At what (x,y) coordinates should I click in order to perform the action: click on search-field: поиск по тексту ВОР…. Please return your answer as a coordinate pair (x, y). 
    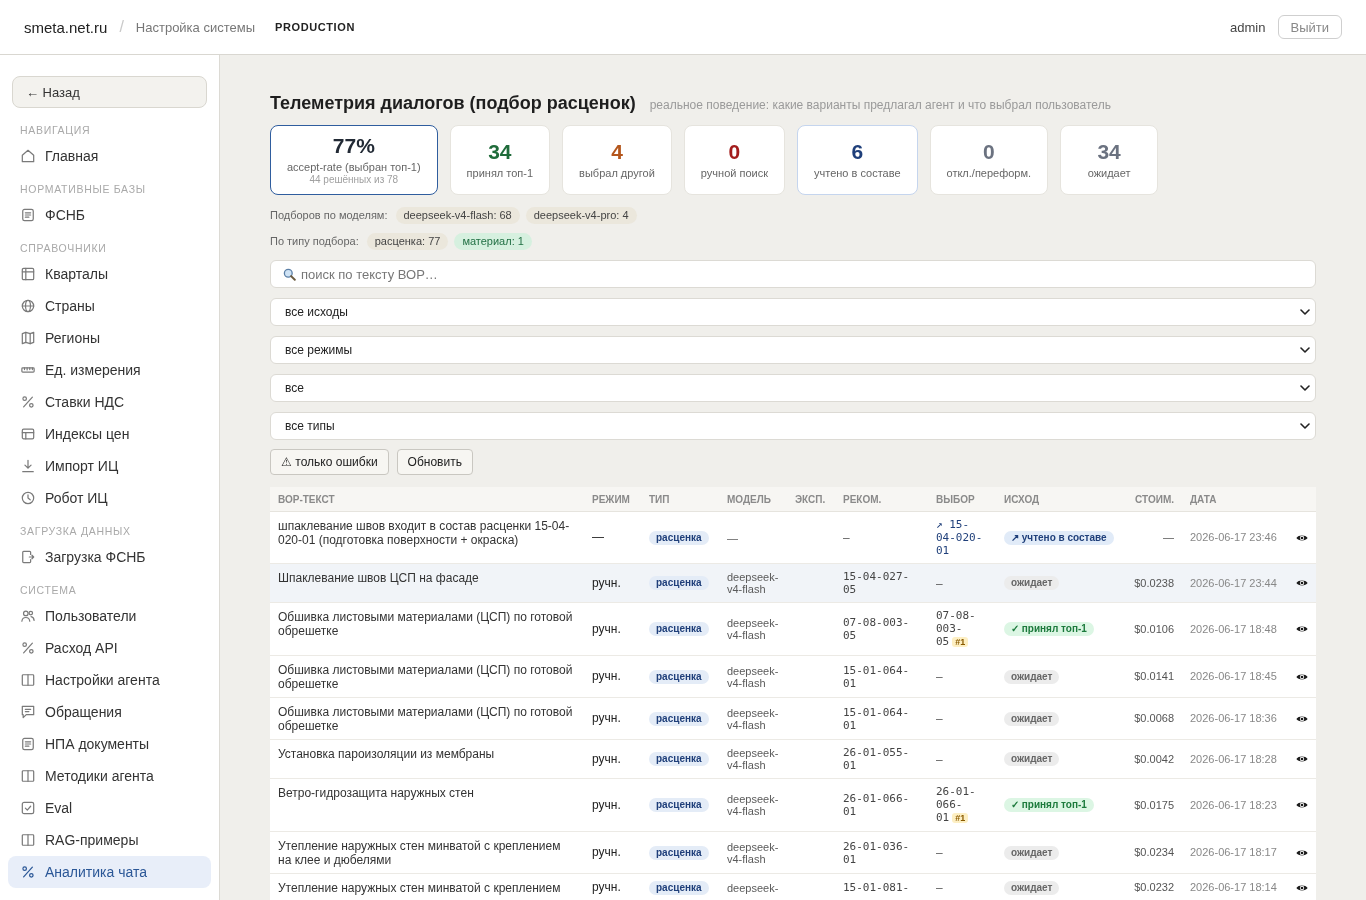
    Looking at the image, I should click on (793, 274).